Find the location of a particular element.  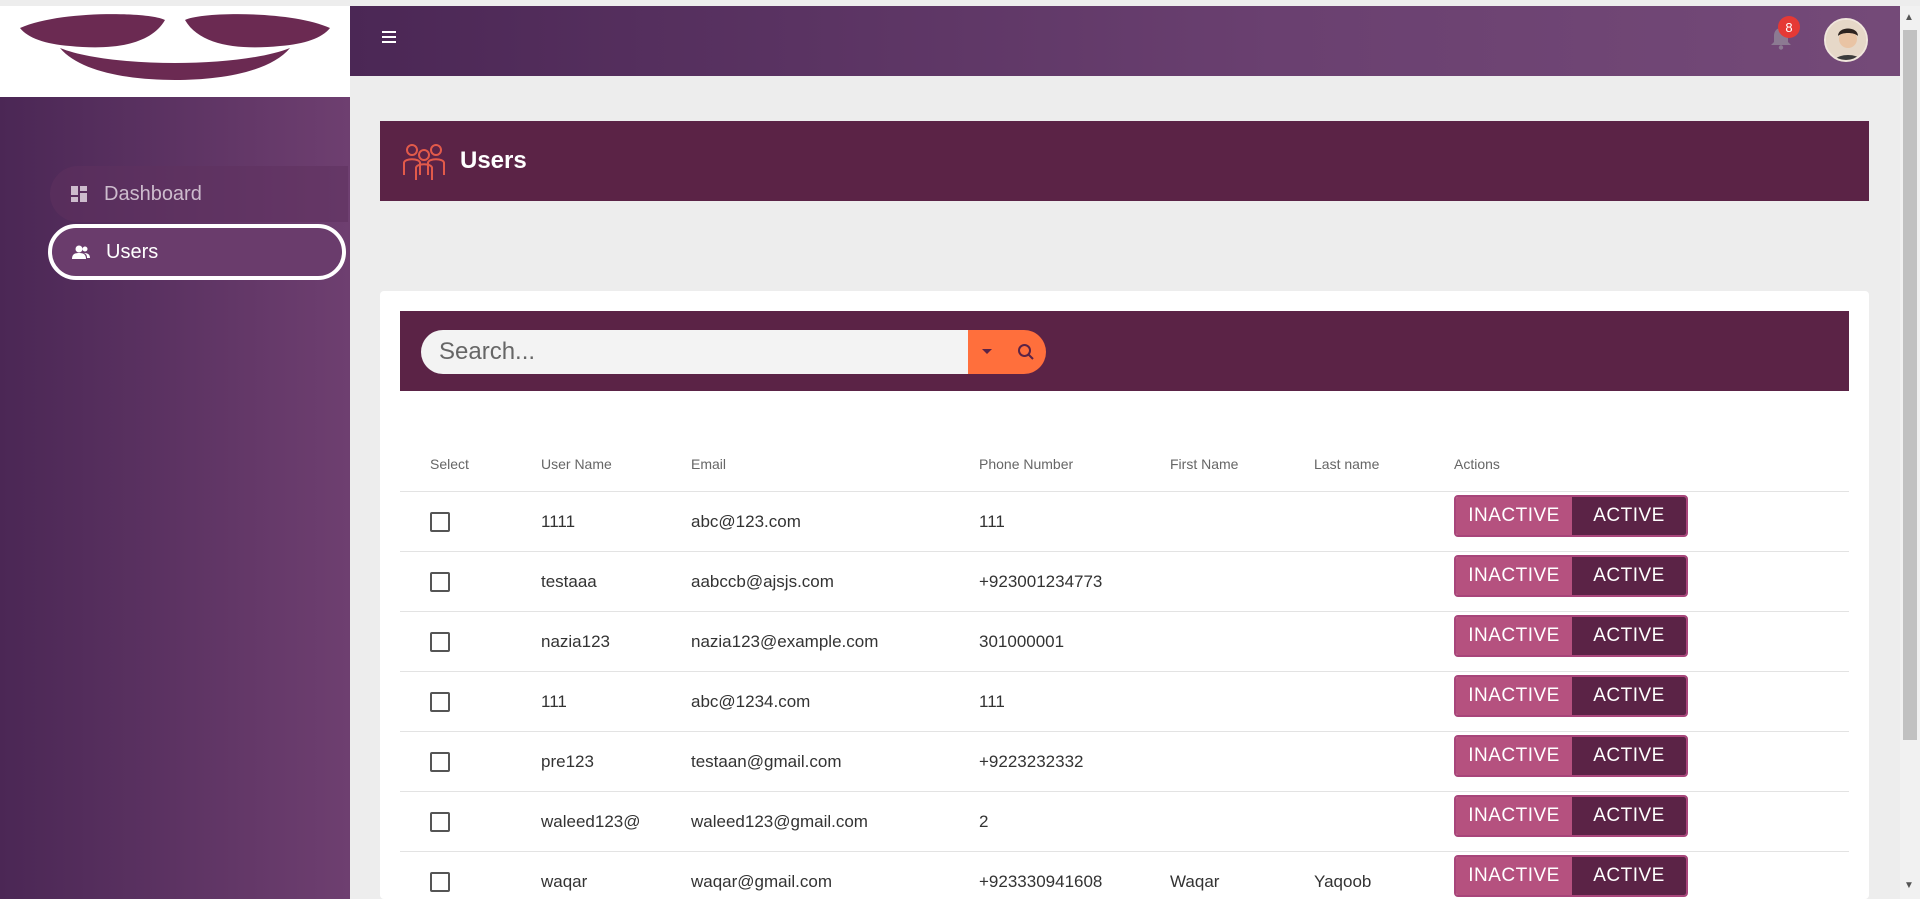

column-header-username: User Name is located at coordinates (576, 464).